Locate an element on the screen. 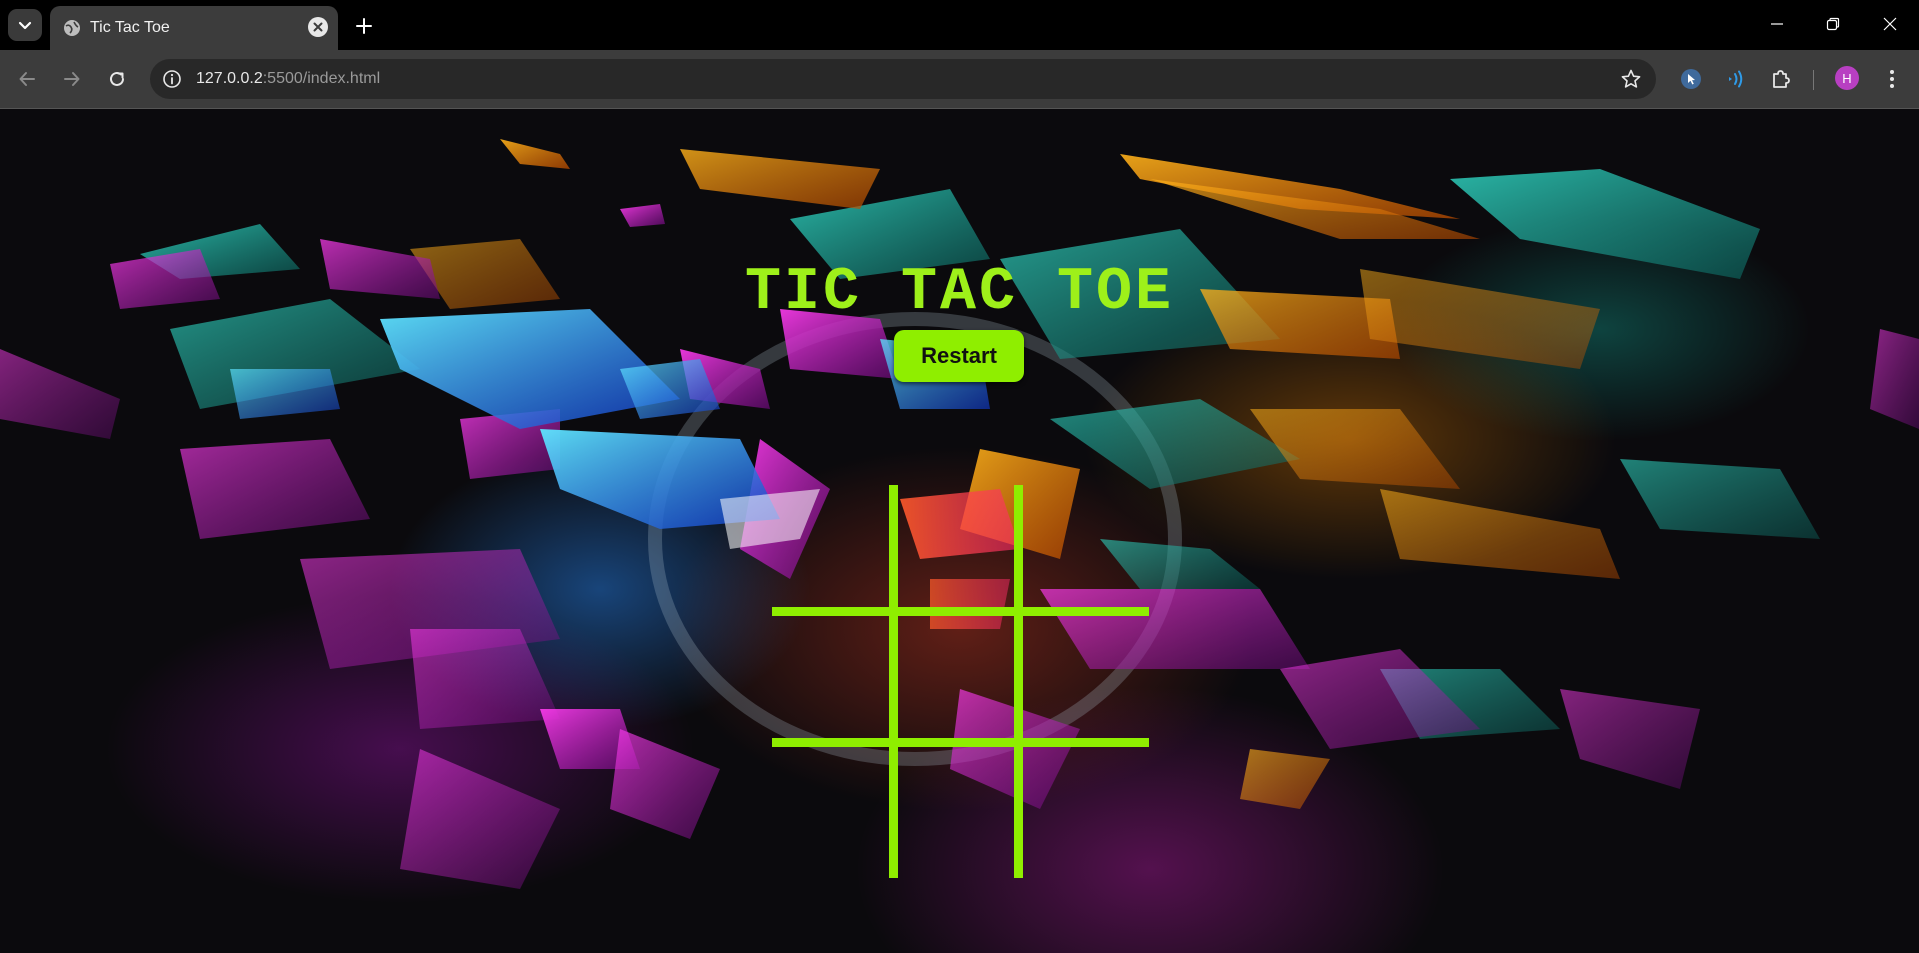 This screenshot has height=953, width=1919. reload-button is located at coordinates (117, 79).